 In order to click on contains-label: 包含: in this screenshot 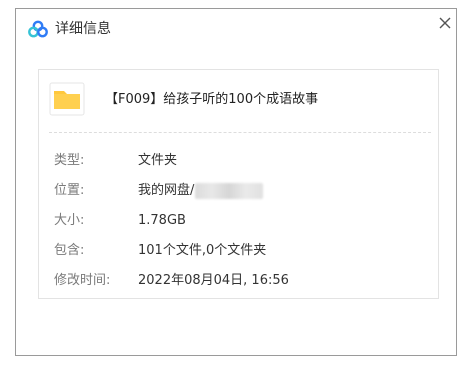, I will do `click(69, 250)`.